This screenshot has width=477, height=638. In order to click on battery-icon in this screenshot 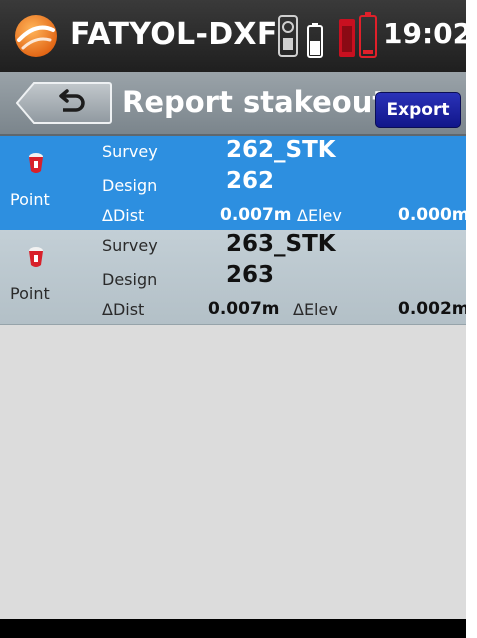, I will do `click(315, 40)`.